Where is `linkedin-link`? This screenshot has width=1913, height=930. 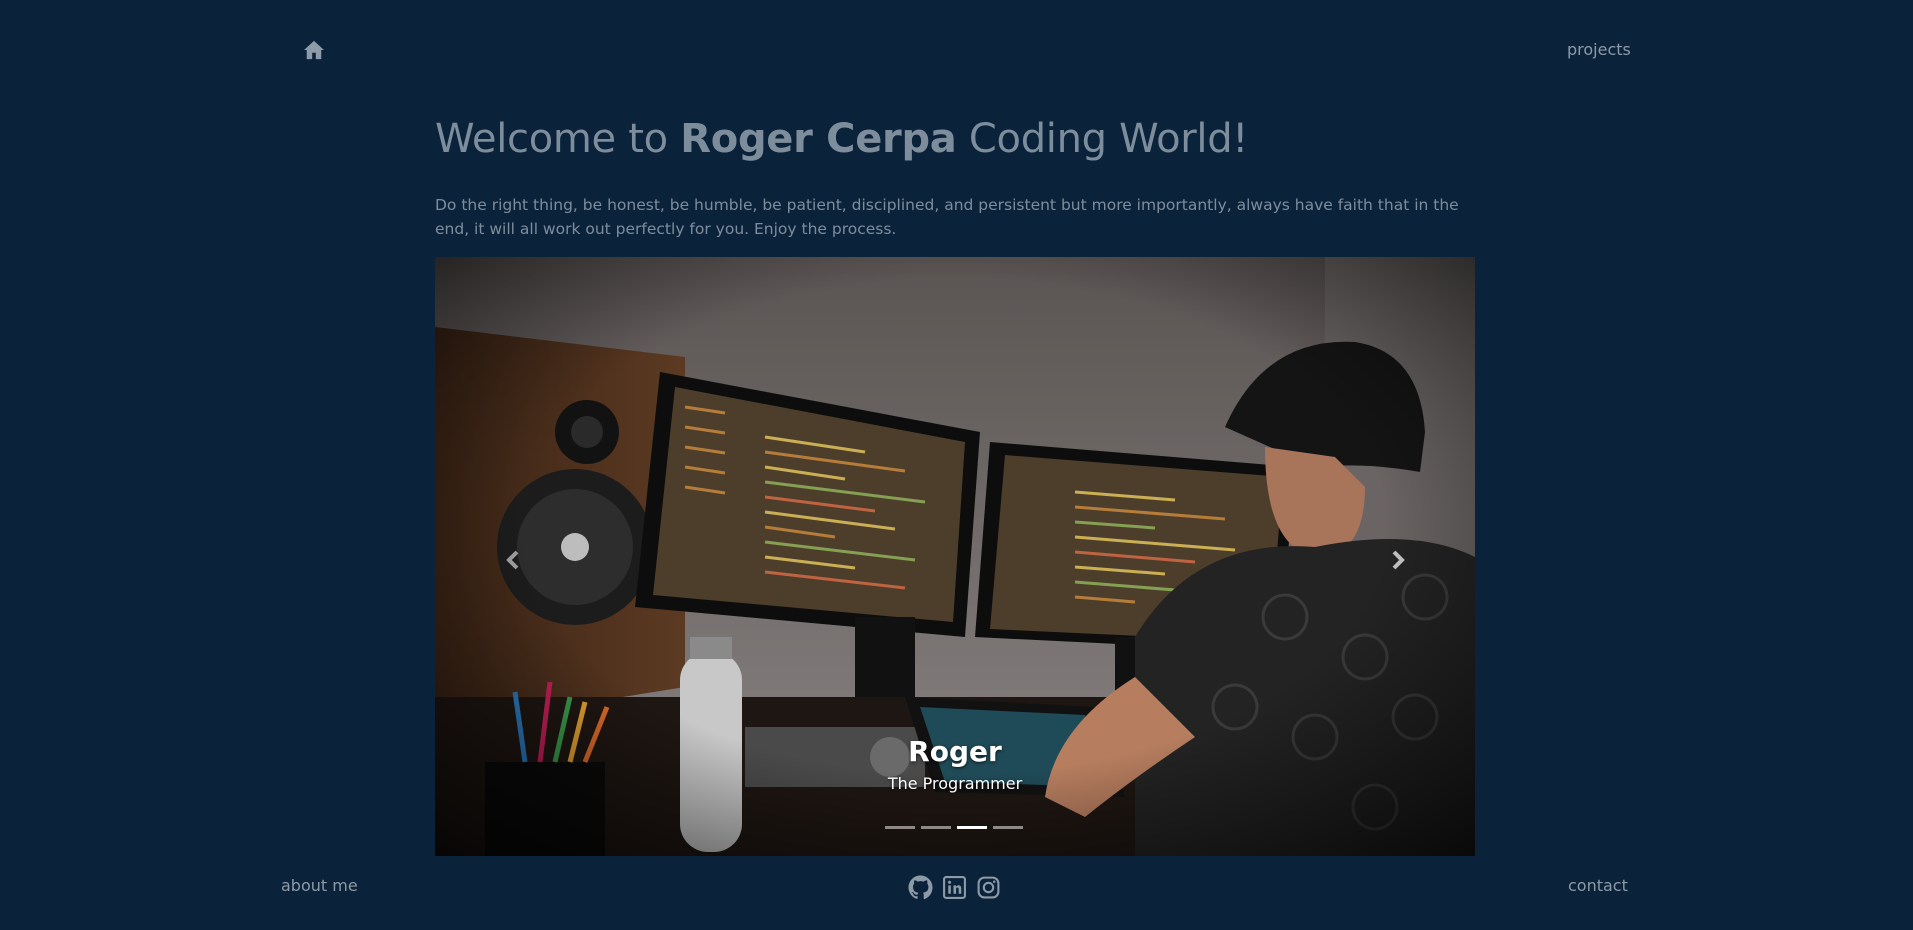 linkedin-link is located at coordinates (954, 887).